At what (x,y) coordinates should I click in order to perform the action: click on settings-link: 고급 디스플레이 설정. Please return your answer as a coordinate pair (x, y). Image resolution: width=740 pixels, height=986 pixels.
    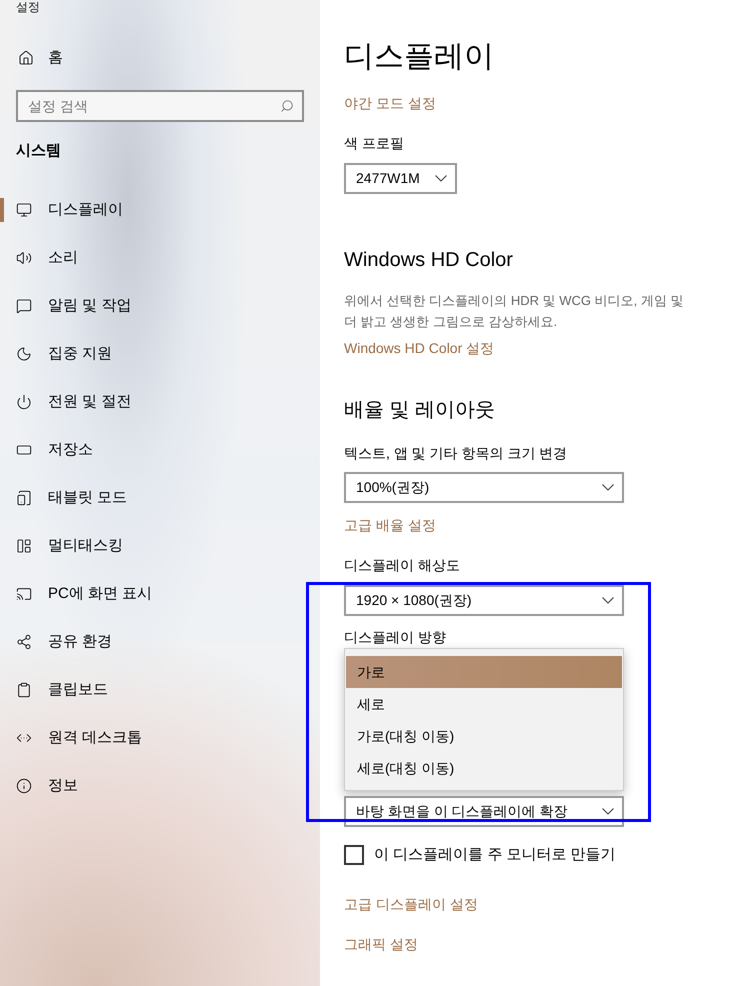
    Looking at the image, I should click on (411, 904).